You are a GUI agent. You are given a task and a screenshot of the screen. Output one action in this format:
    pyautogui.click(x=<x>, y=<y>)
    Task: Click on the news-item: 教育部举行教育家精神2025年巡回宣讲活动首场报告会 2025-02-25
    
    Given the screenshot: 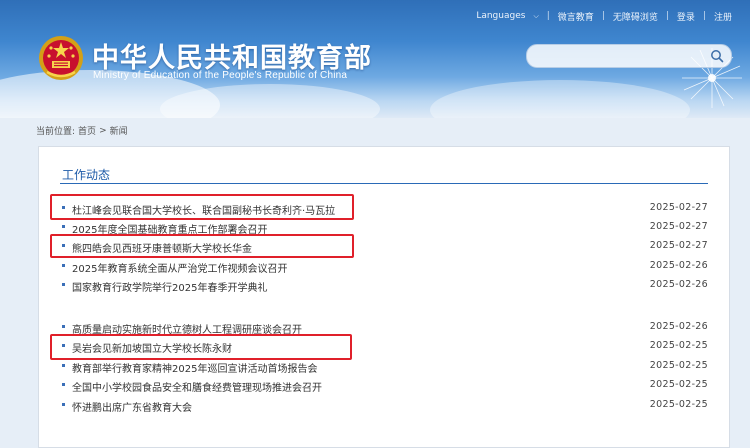 What is the action you would take?
    pyautogui.click(x=384, y=366)
    